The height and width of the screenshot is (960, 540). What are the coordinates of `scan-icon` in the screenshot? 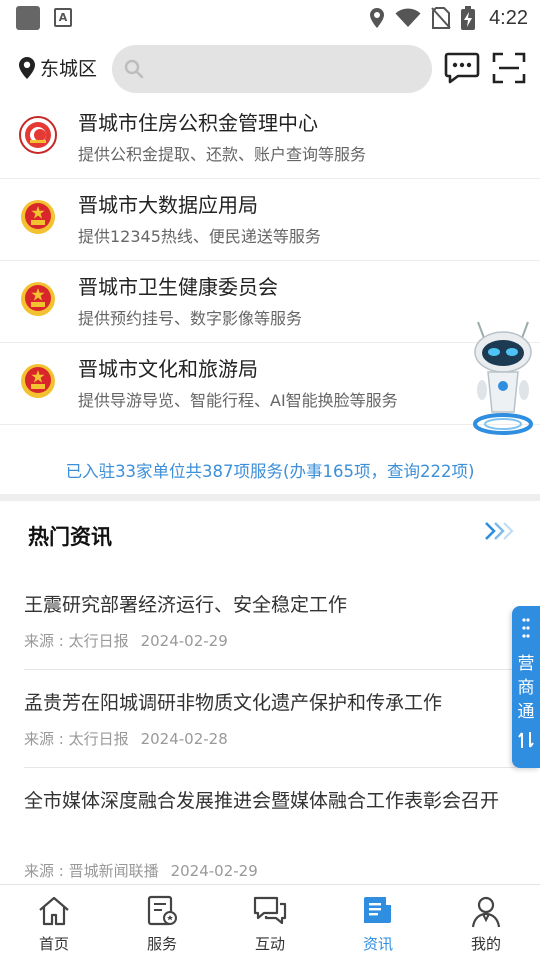 It's located at (509, 68).